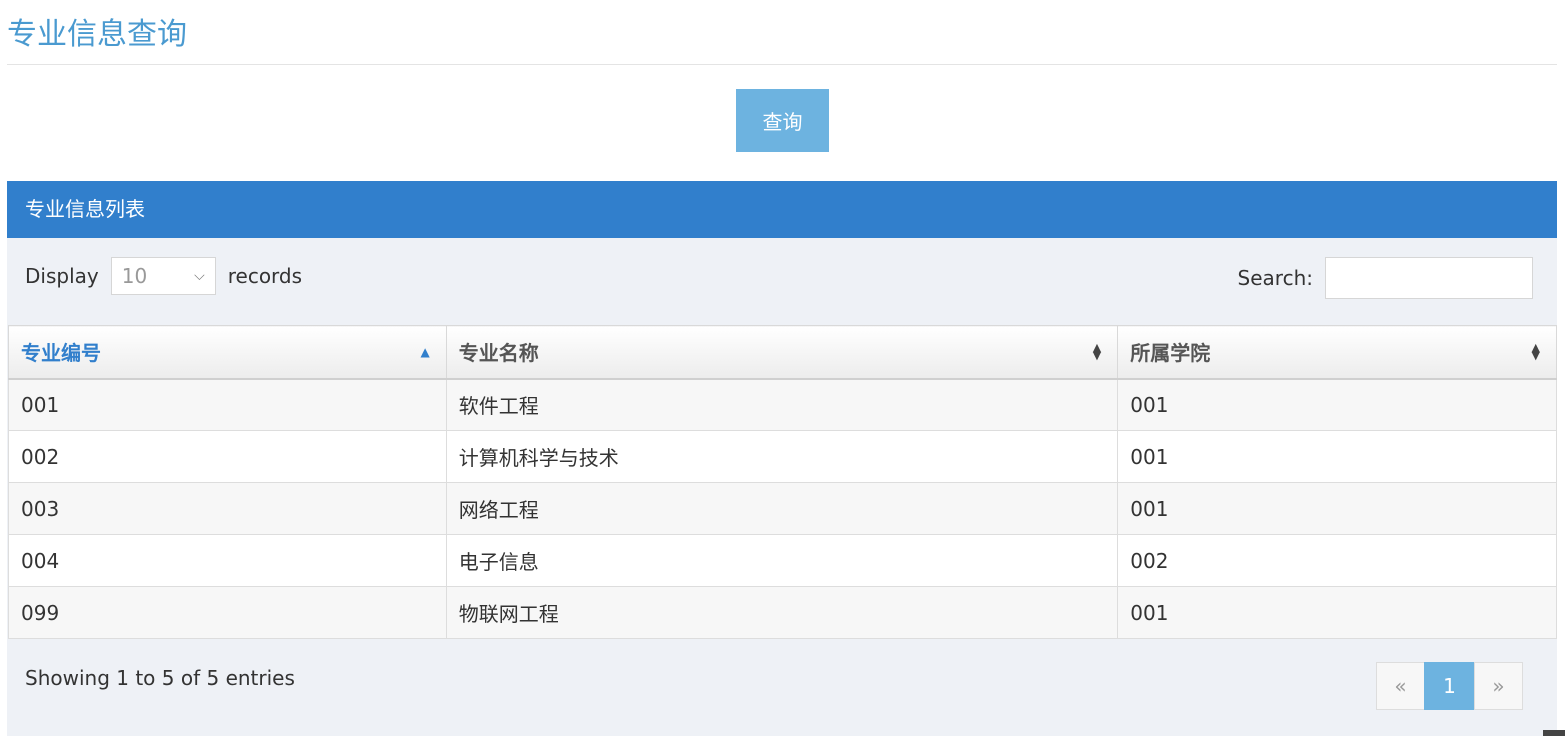 The width and height of the screenshot is (1565, 736). I want to click on cell-college: 002, so click(1337, 560).